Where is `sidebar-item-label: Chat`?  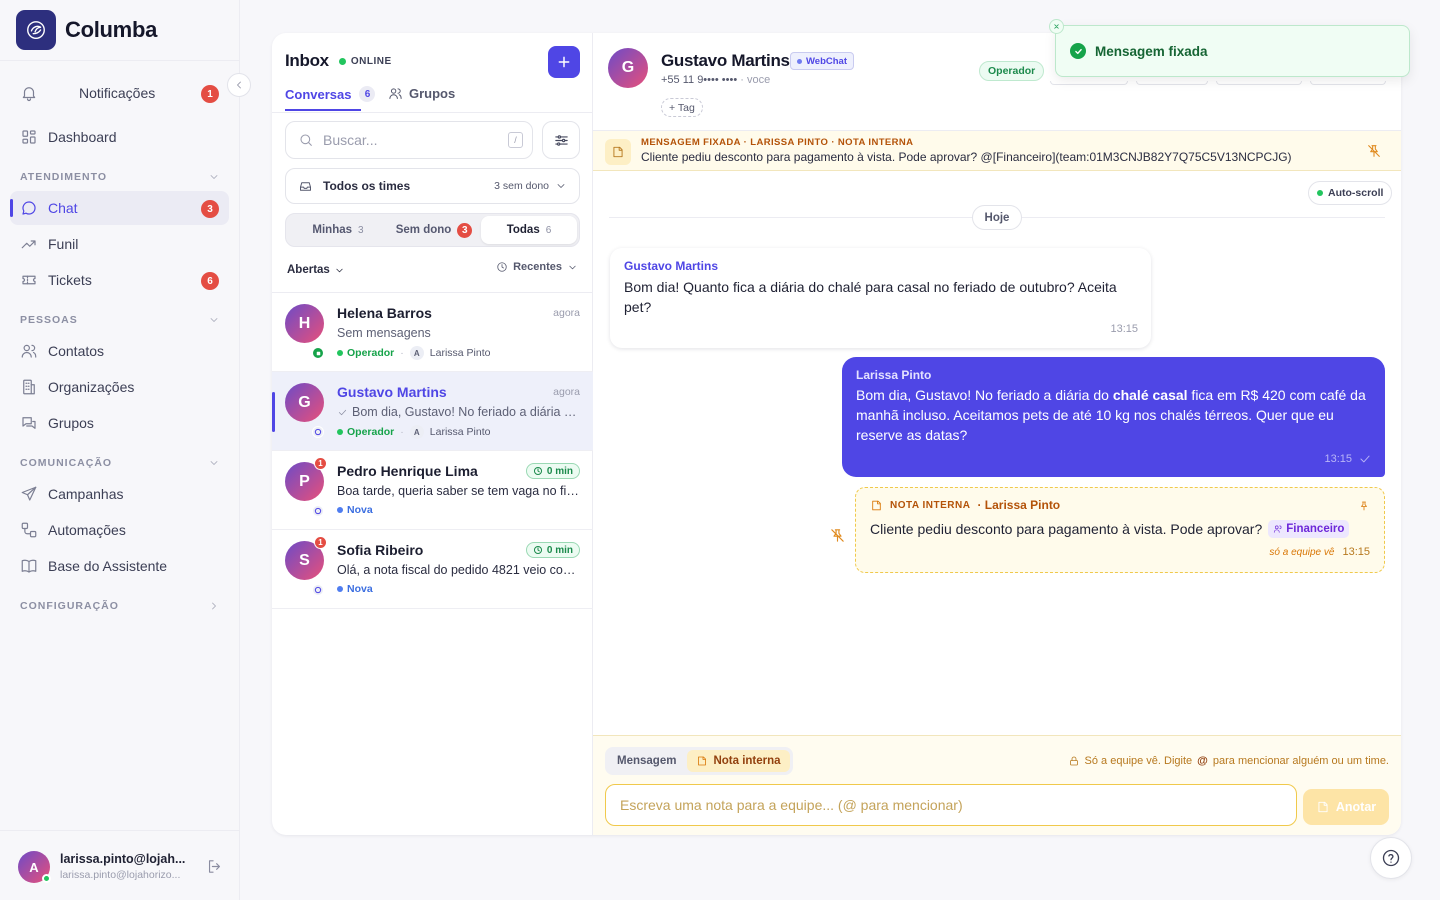 sidebar-item-label: Chat is located at coordinates (63, 208).